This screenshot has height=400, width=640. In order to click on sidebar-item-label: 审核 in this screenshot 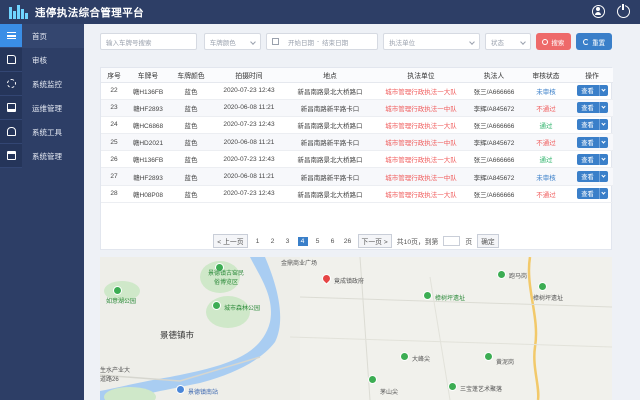, I will do `click(39, 60)`.